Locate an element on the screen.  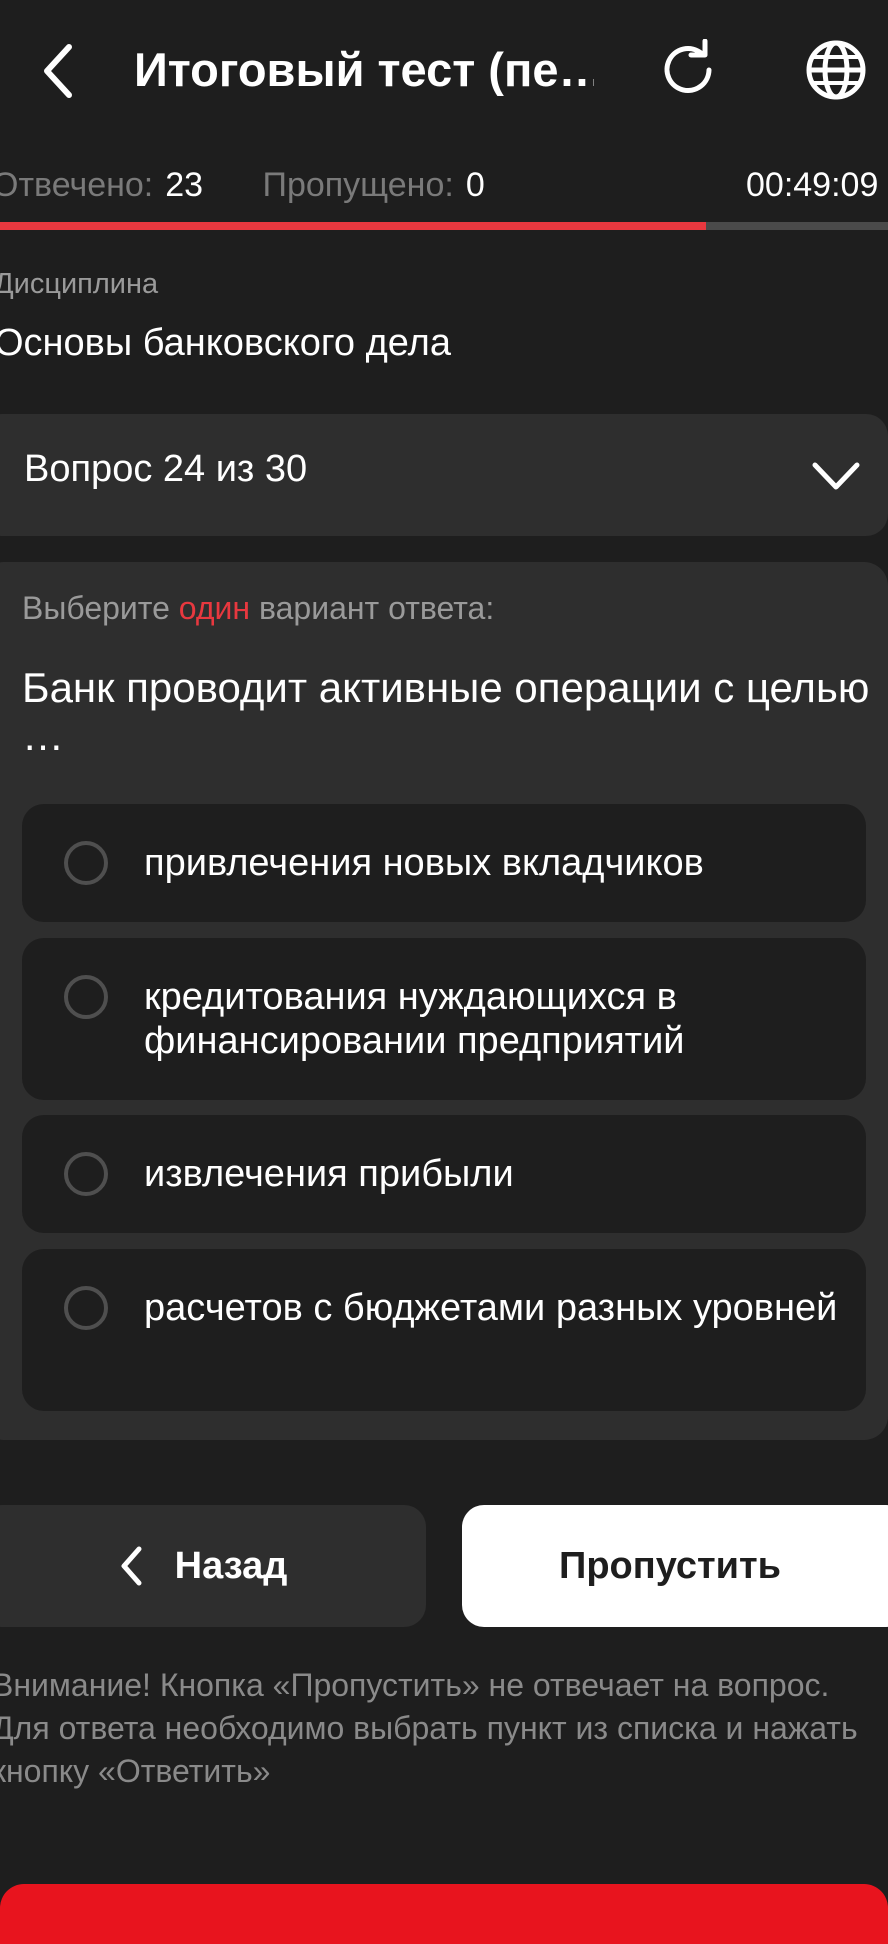
answer-option: расчетов с бюджетами разных уровней is located at coordinates (444, 1330).